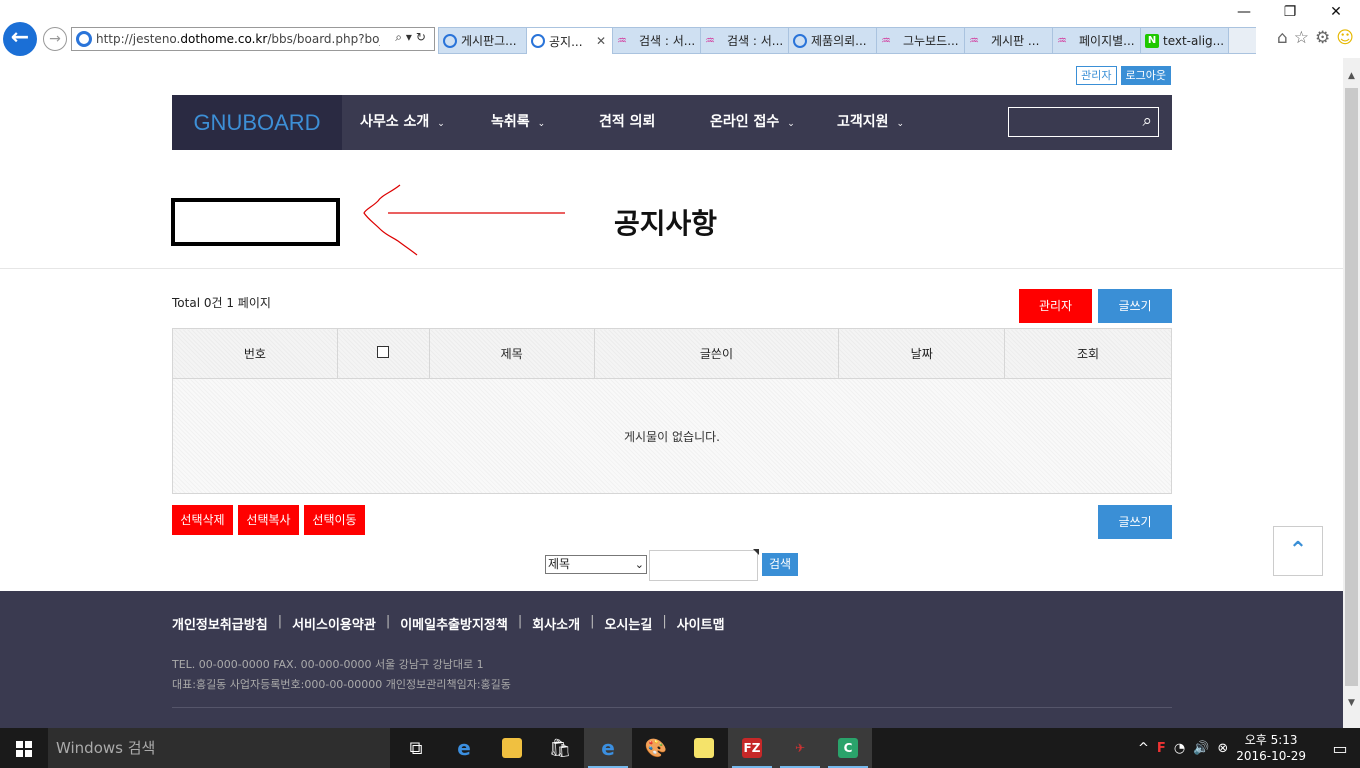 The width and height of the screenshot is (1360, 768). Describe the element at coordinates (257, 122) in the screenshot. I see `site-logo: GNUBOARD` at that location.